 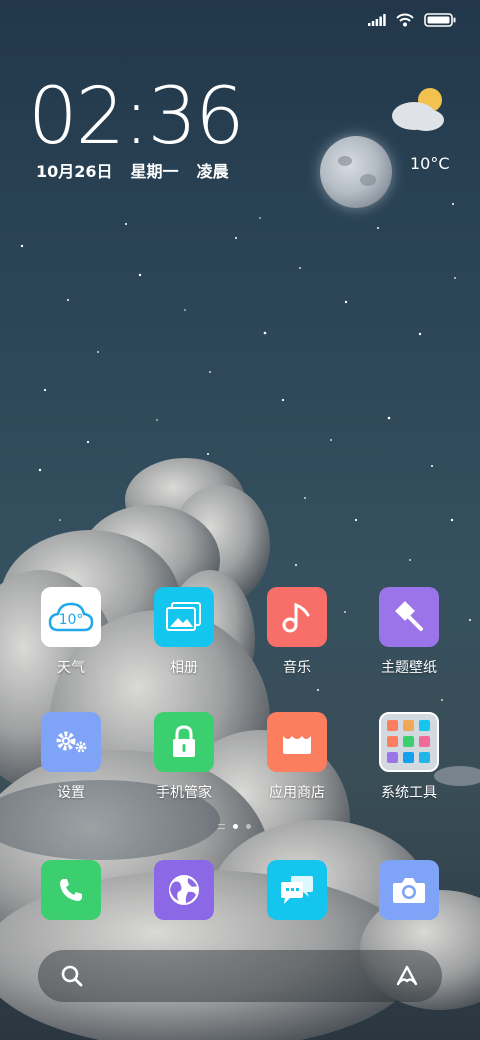 I want to click on page-dot-active, so click(x=235, y=826).